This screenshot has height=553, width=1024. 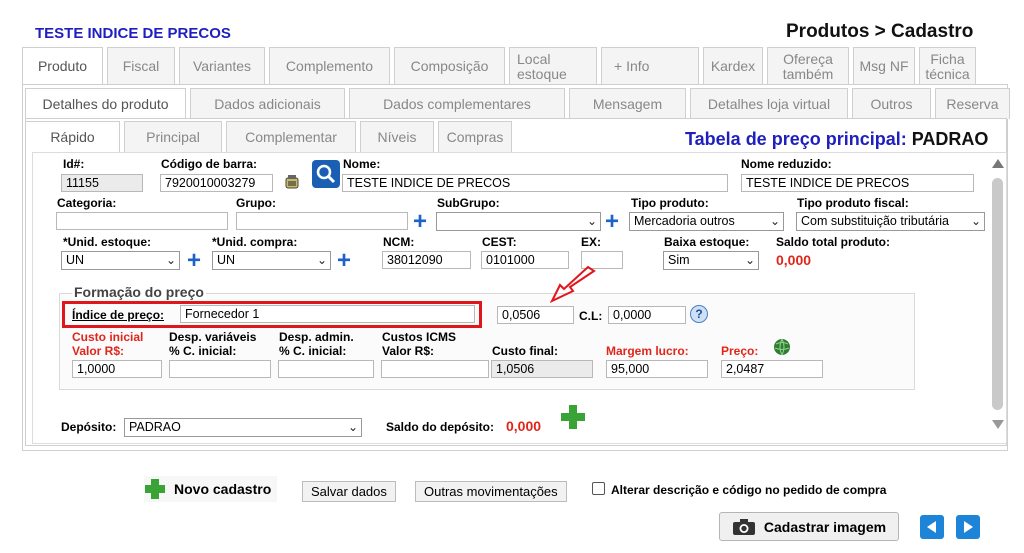 I want to click on alter-description-checkbox, so click(x=598, y=488).